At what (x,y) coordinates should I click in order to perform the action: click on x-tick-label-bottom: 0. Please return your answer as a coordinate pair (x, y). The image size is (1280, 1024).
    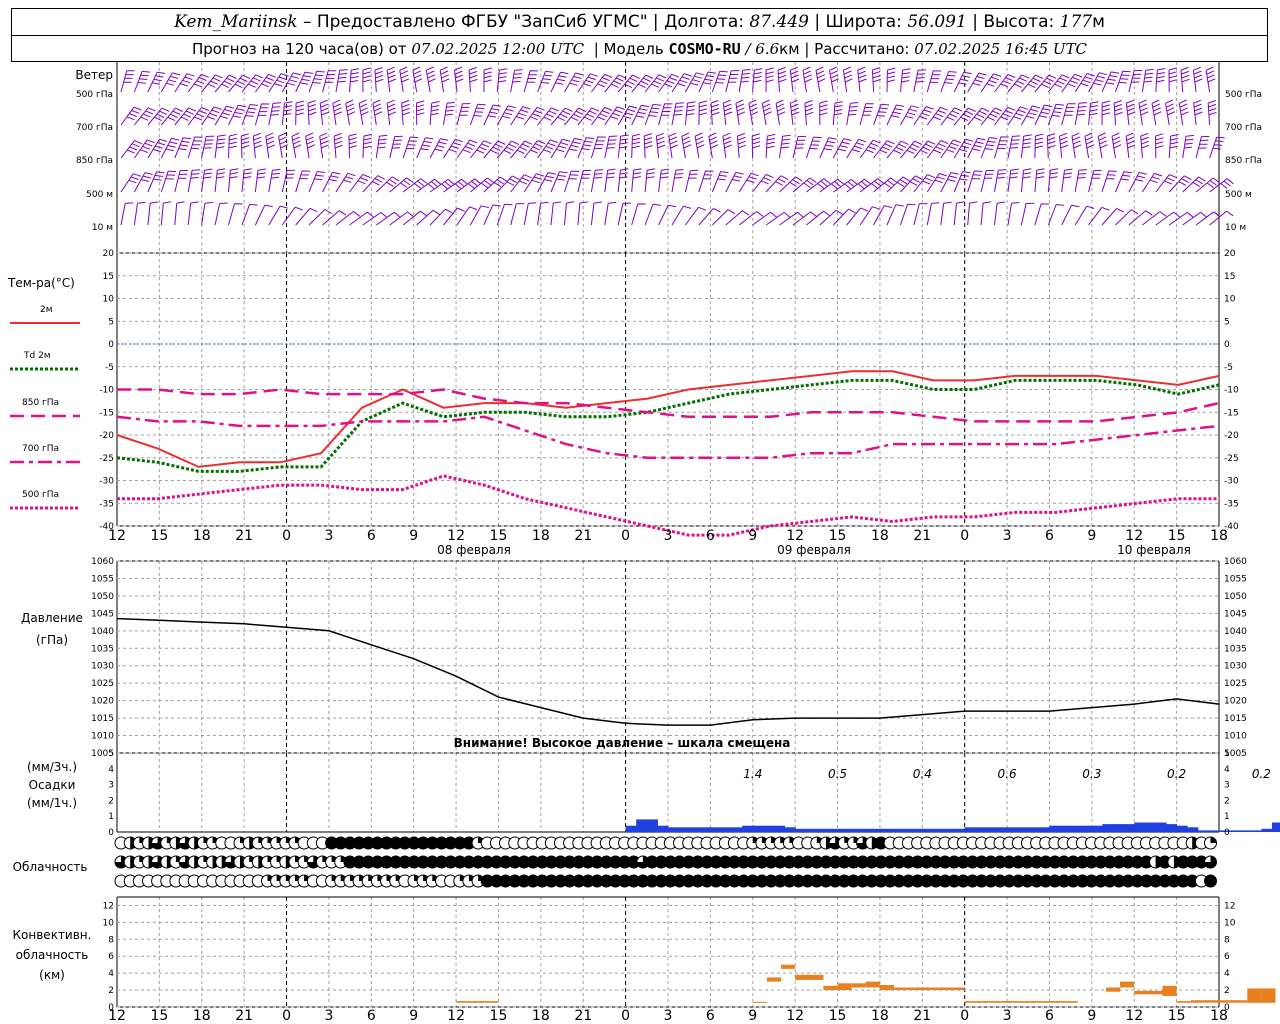
    Looking at the image, I should click on (286, 1016).